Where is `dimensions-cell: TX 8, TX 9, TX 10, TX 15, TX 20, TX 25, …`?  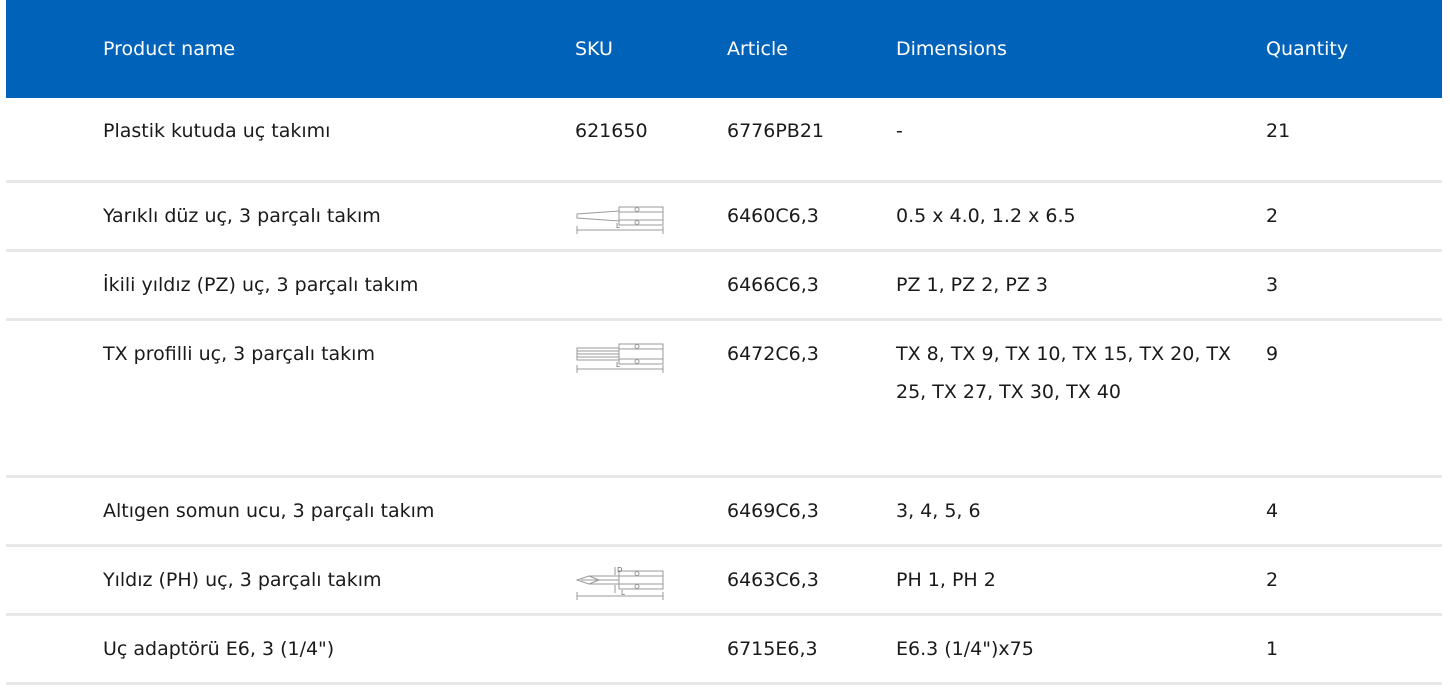 dimensions-cell: TX 8, TX 9, TX 10, TX 15, TX 20, TX 25, … is located at coordinates (1081, 398).